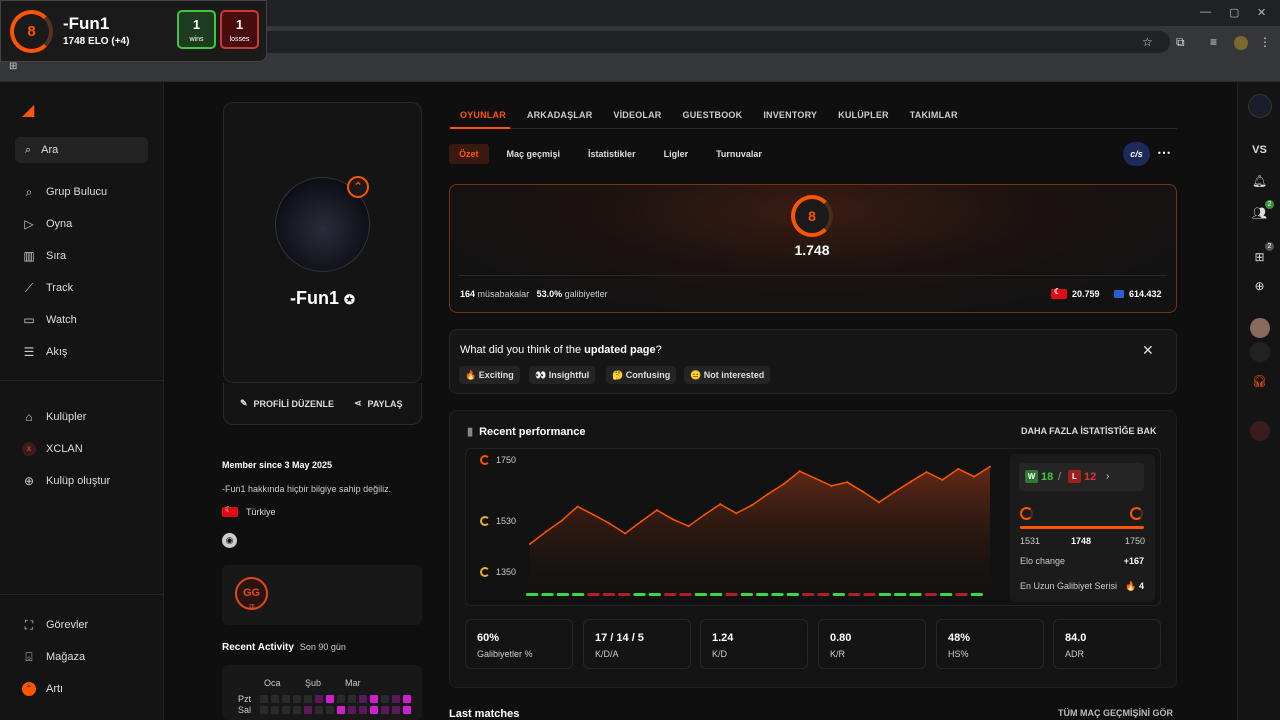  Describe the element at coordinates (1075, 293) in the screenshot. I see `country-rank: 20.759` at that location.